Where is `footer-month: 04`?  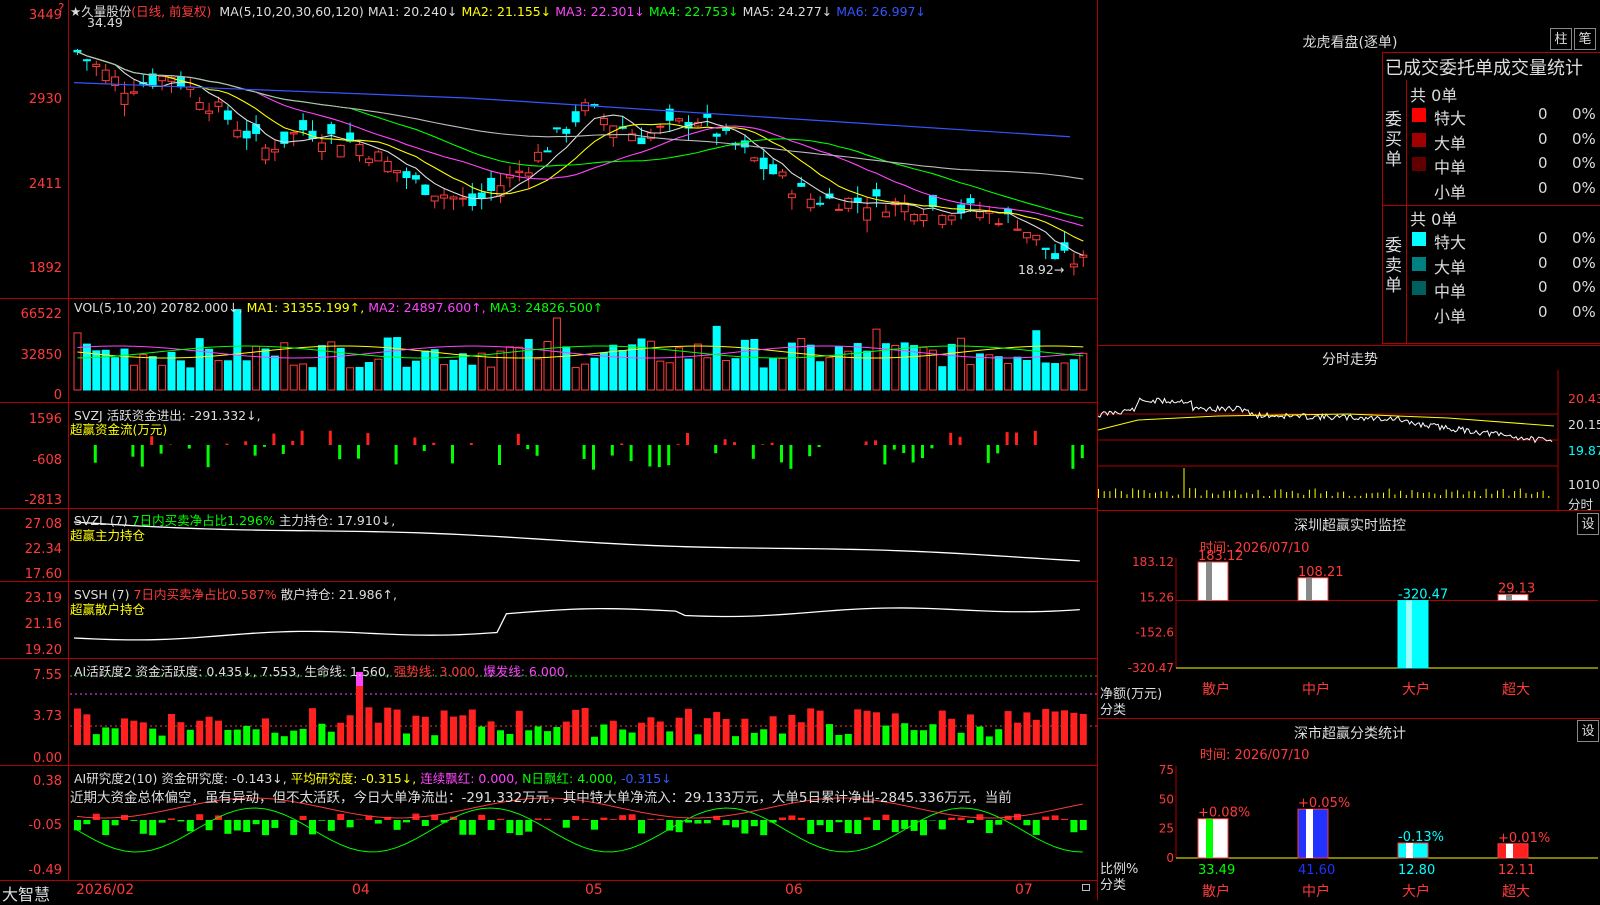 footer-month: 04 is located at coordinates (361, 890).